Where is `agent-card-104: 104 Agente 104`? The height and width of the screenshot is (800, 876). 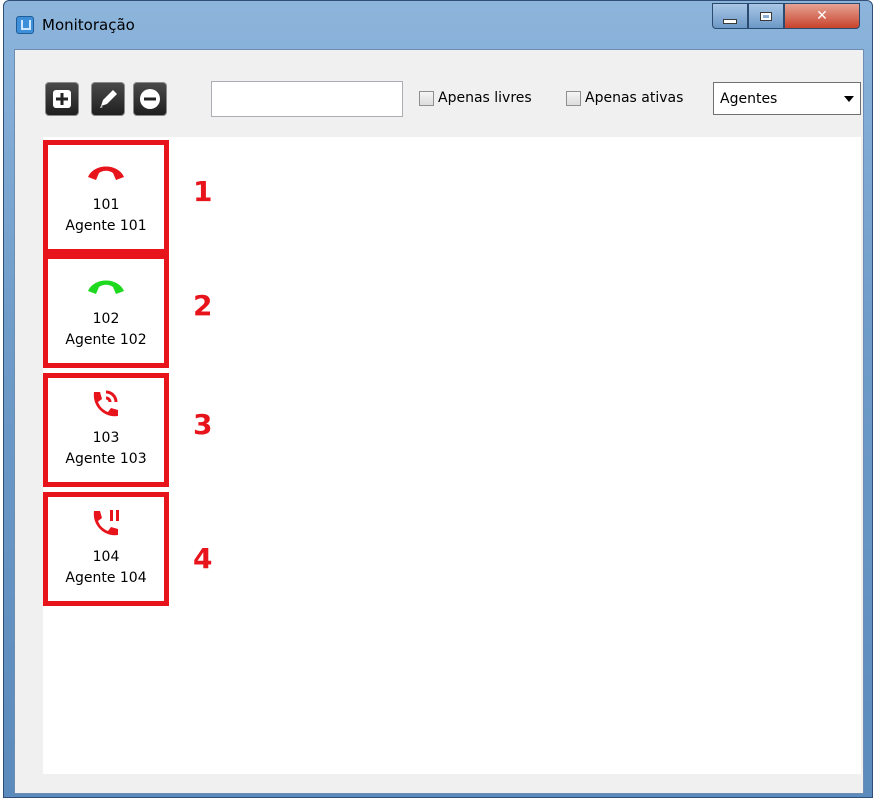
agent-card-104: 104 Agente 104 is located at coordinates (106, 549).